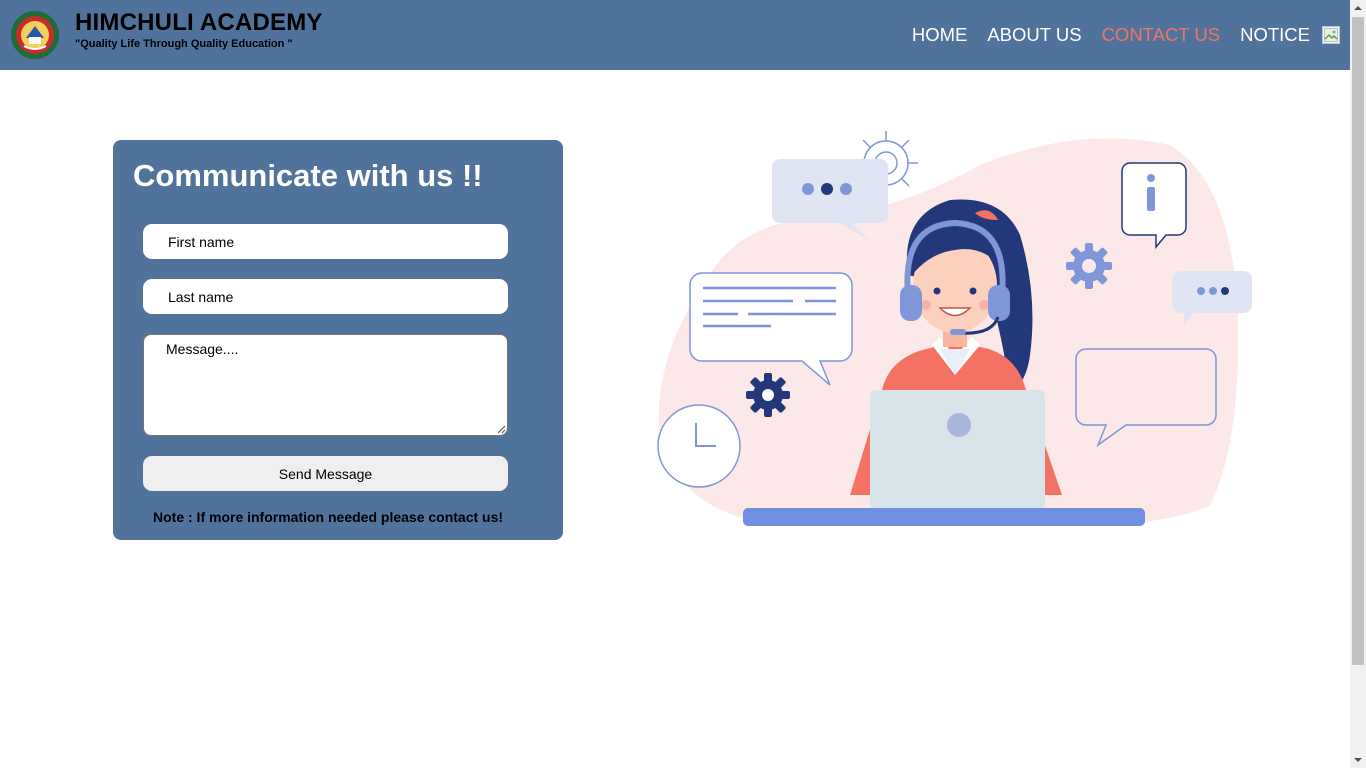  What do you see at coordinates (1358, 8) in the screenshot?
I see `scroll-up-arrow-icon` at bounding box center [1358, 8].